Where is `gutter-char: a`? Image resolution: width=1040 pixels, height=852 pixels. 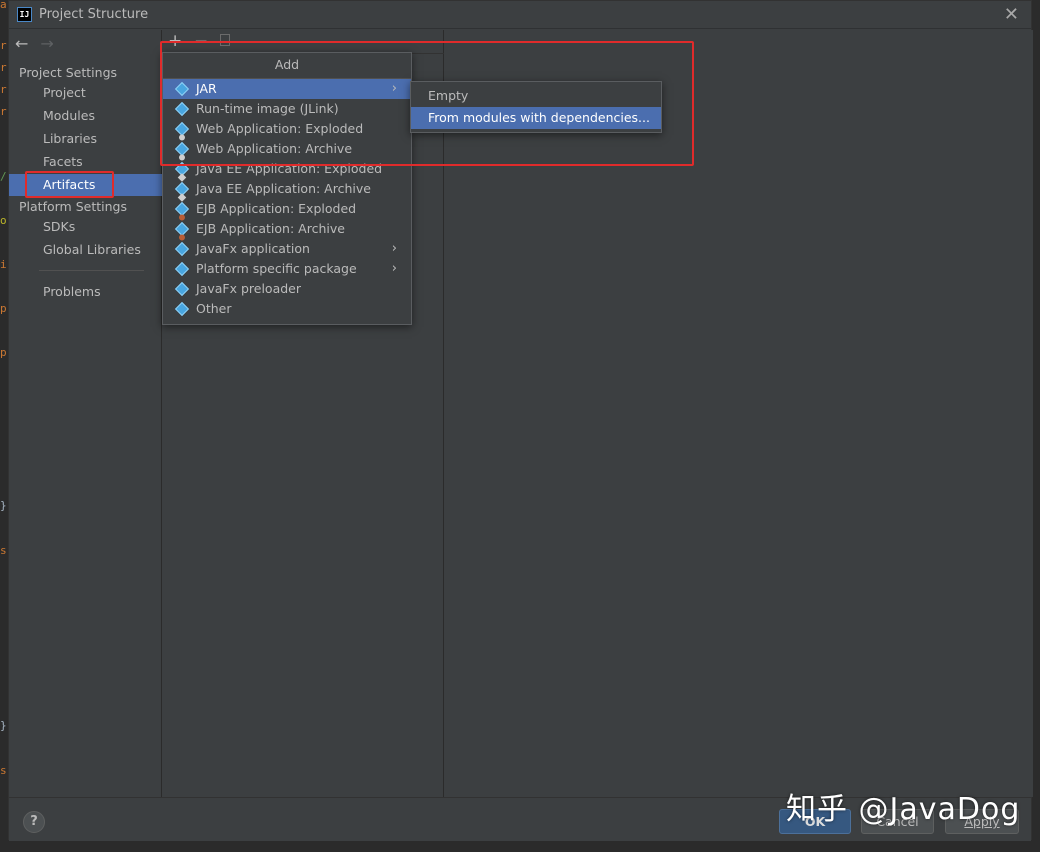 gutter-char: a is located at coordinates (3, 5).